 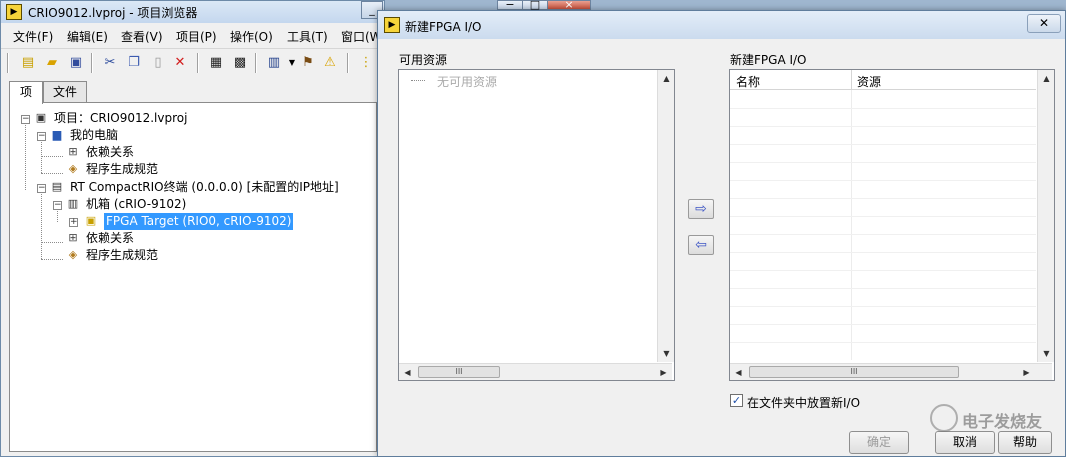 I want to click on available-vertical-scrollbar: ▲ ▼, so click(x=665, y=216).